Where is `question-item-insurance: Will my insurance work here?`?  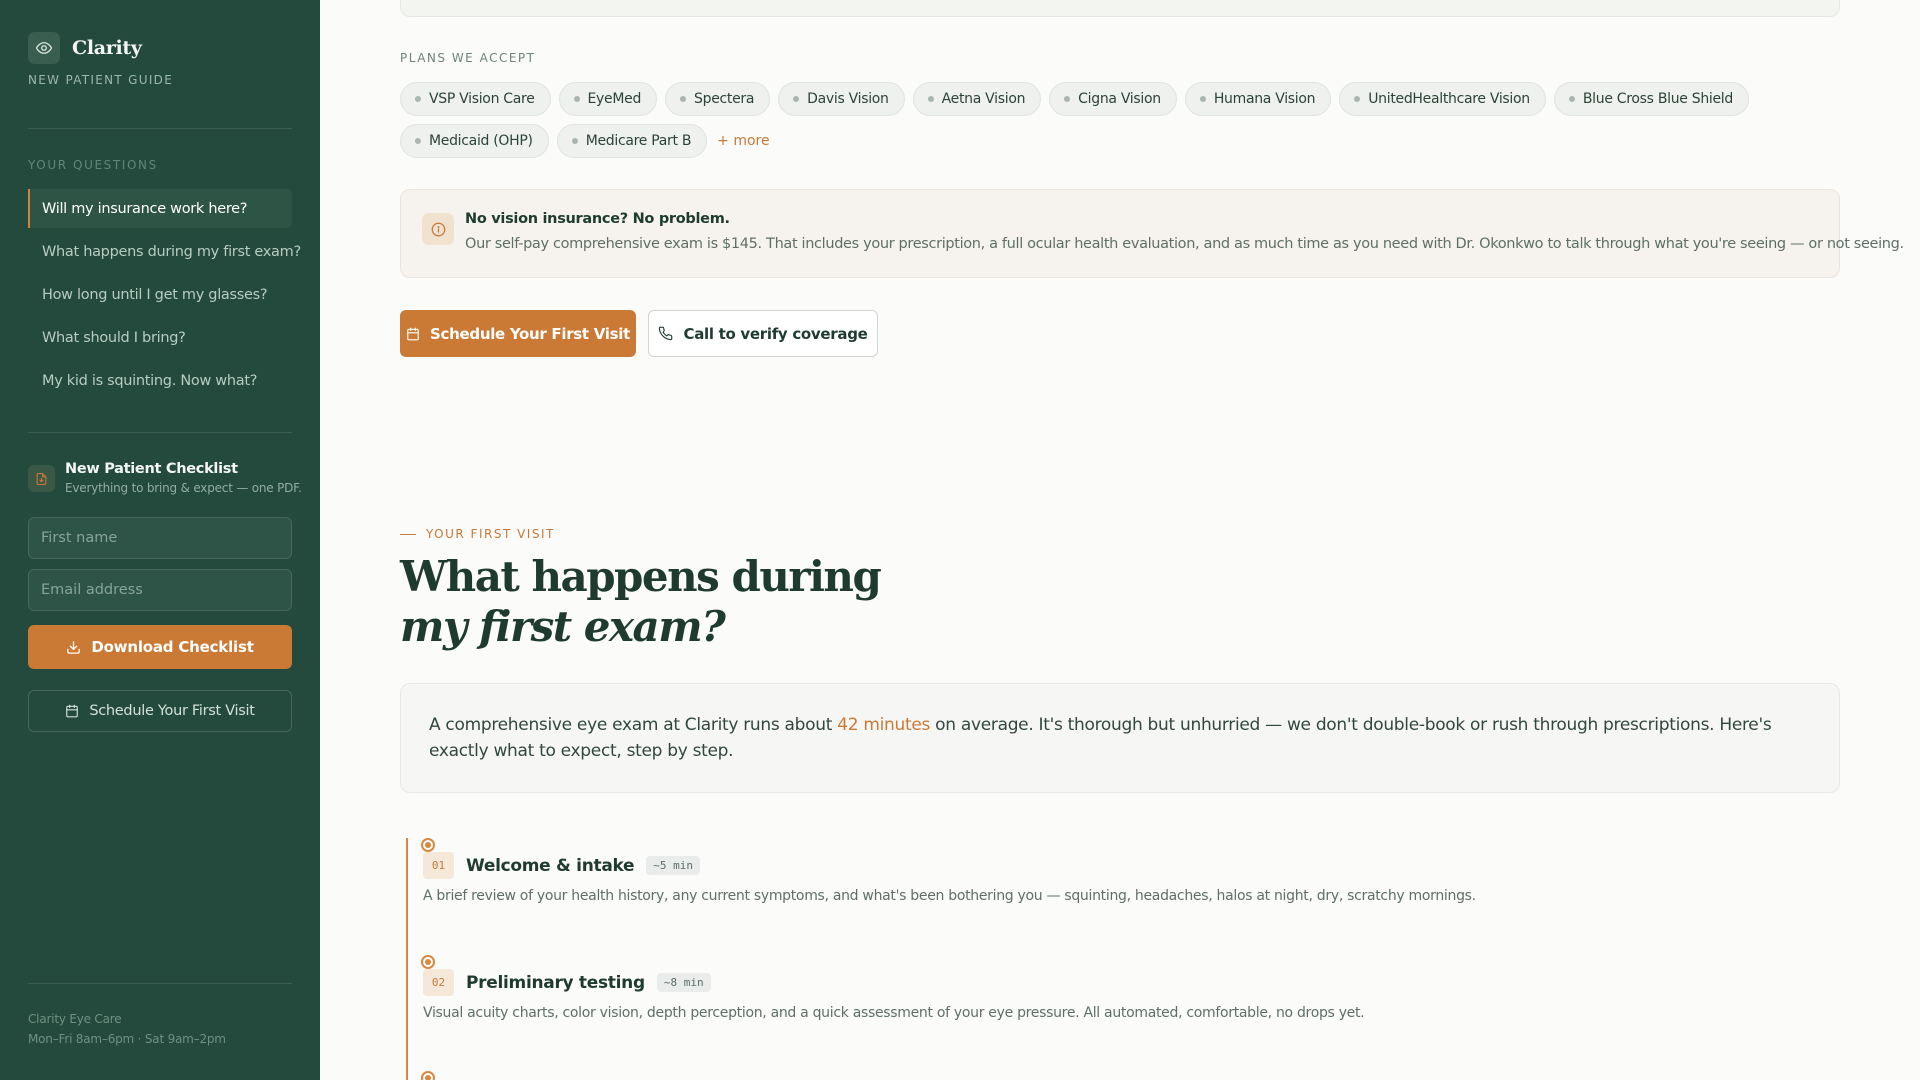 question-item-insurance: Will my insurance work here? is located at coordinates (160, 208).